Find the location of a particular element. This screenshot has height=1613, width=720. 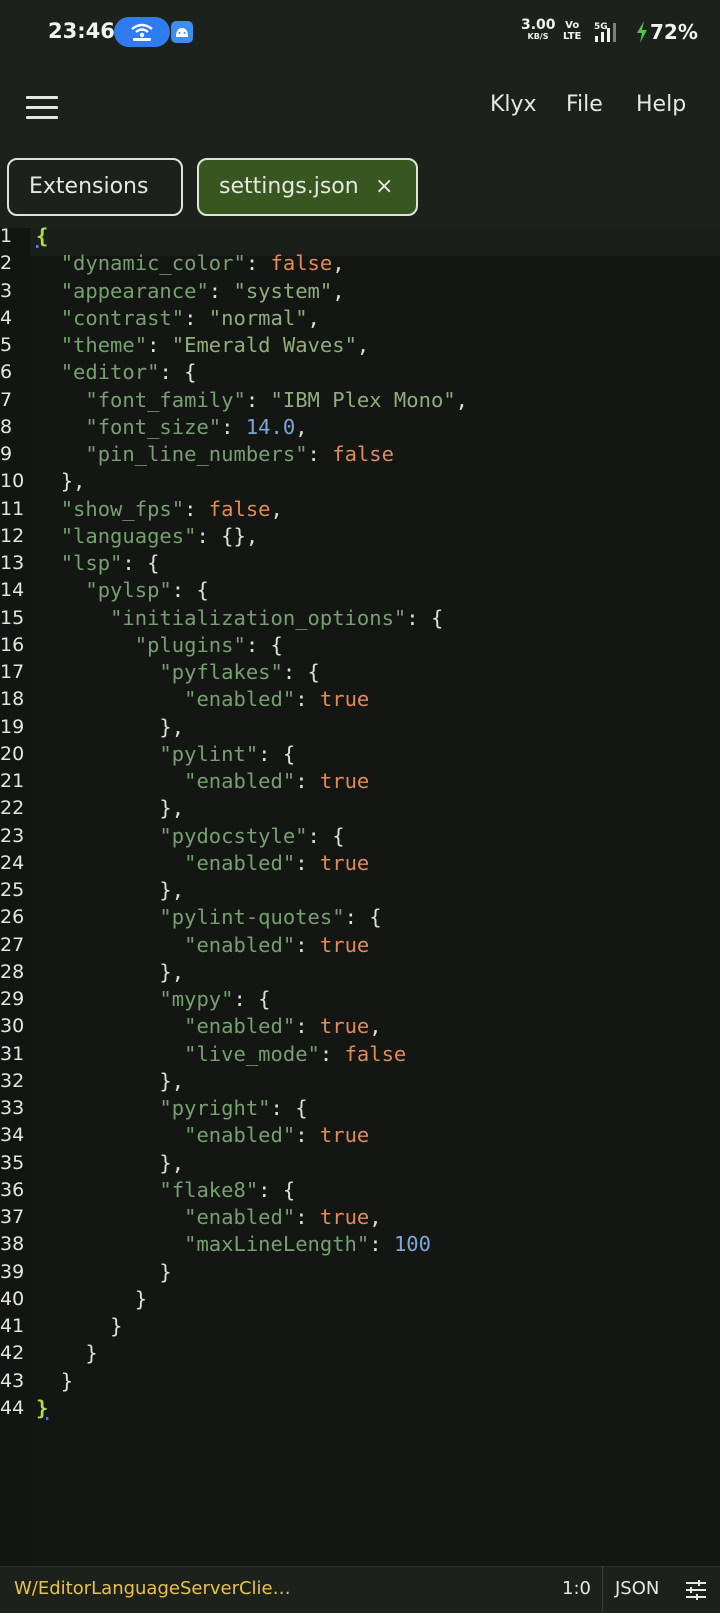

line-number: 21 is located at coordinates (12, 781).